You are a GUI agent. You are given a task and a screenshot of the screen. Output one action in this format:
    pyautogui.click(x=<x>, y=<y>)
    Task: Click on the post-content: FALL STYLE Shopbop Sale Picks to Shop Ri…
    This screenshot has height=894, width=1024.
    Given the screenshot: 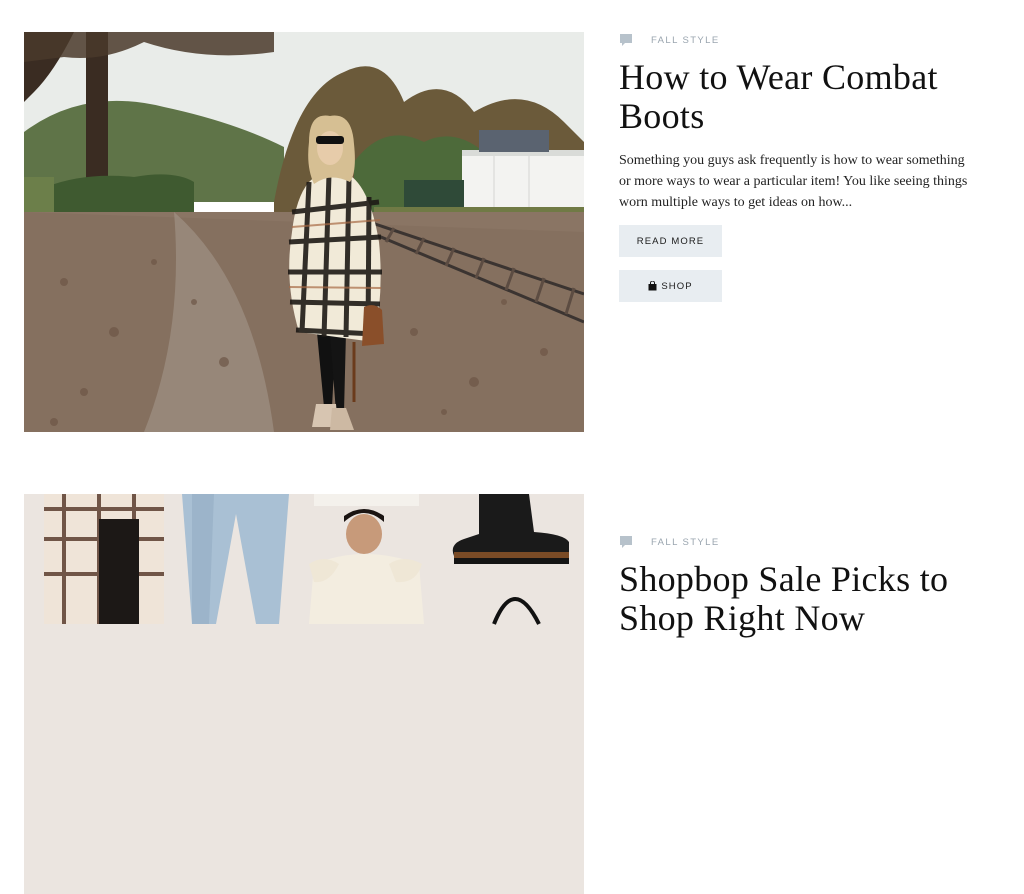 What is the action you would take?
    pyautogui.click(x=804, y=566)
    